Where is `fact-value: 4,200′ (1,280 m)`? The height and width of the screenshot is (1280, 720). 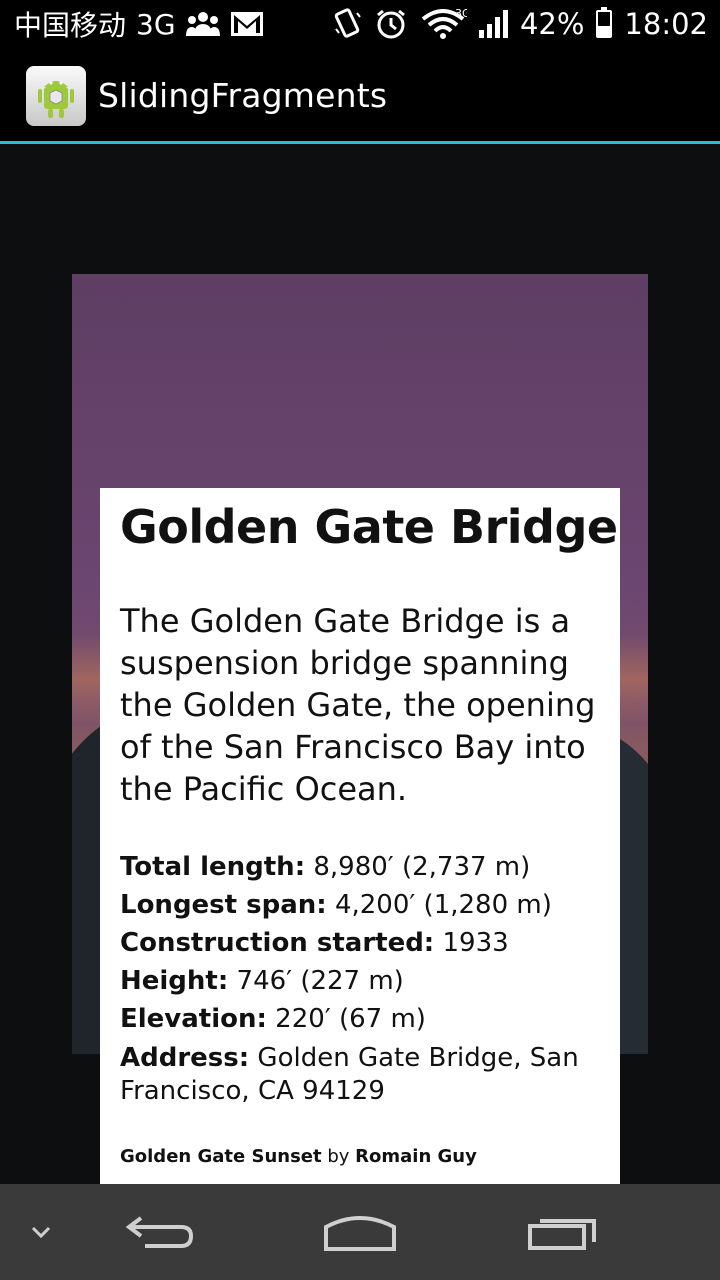
fact-value: 4,200′ (1,280 m) is located at coordinates (439, 905).